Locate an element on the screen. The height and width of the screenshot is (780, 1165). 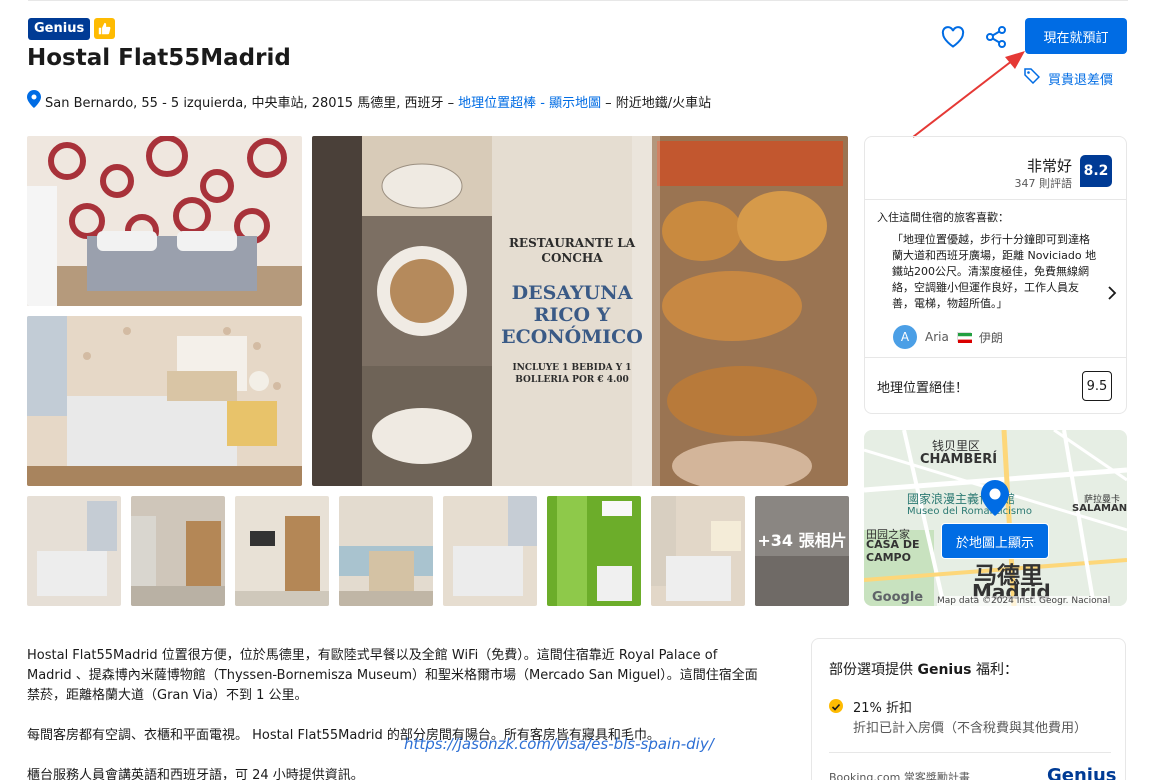
map-label: CHAMBERÍ is located at coordinates (959, 459).